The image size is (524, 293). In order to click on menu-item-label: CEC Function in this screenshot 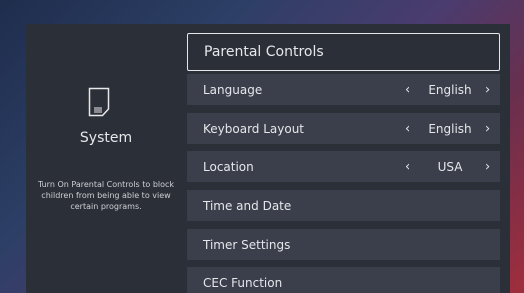, I will do `click(243, 282)`.